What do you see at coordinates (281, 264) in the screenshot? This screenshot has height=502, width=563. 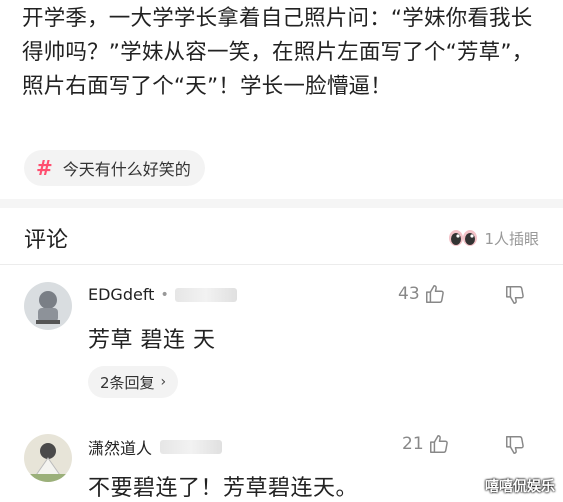 I see `divider` at bounding box center [281, 264].